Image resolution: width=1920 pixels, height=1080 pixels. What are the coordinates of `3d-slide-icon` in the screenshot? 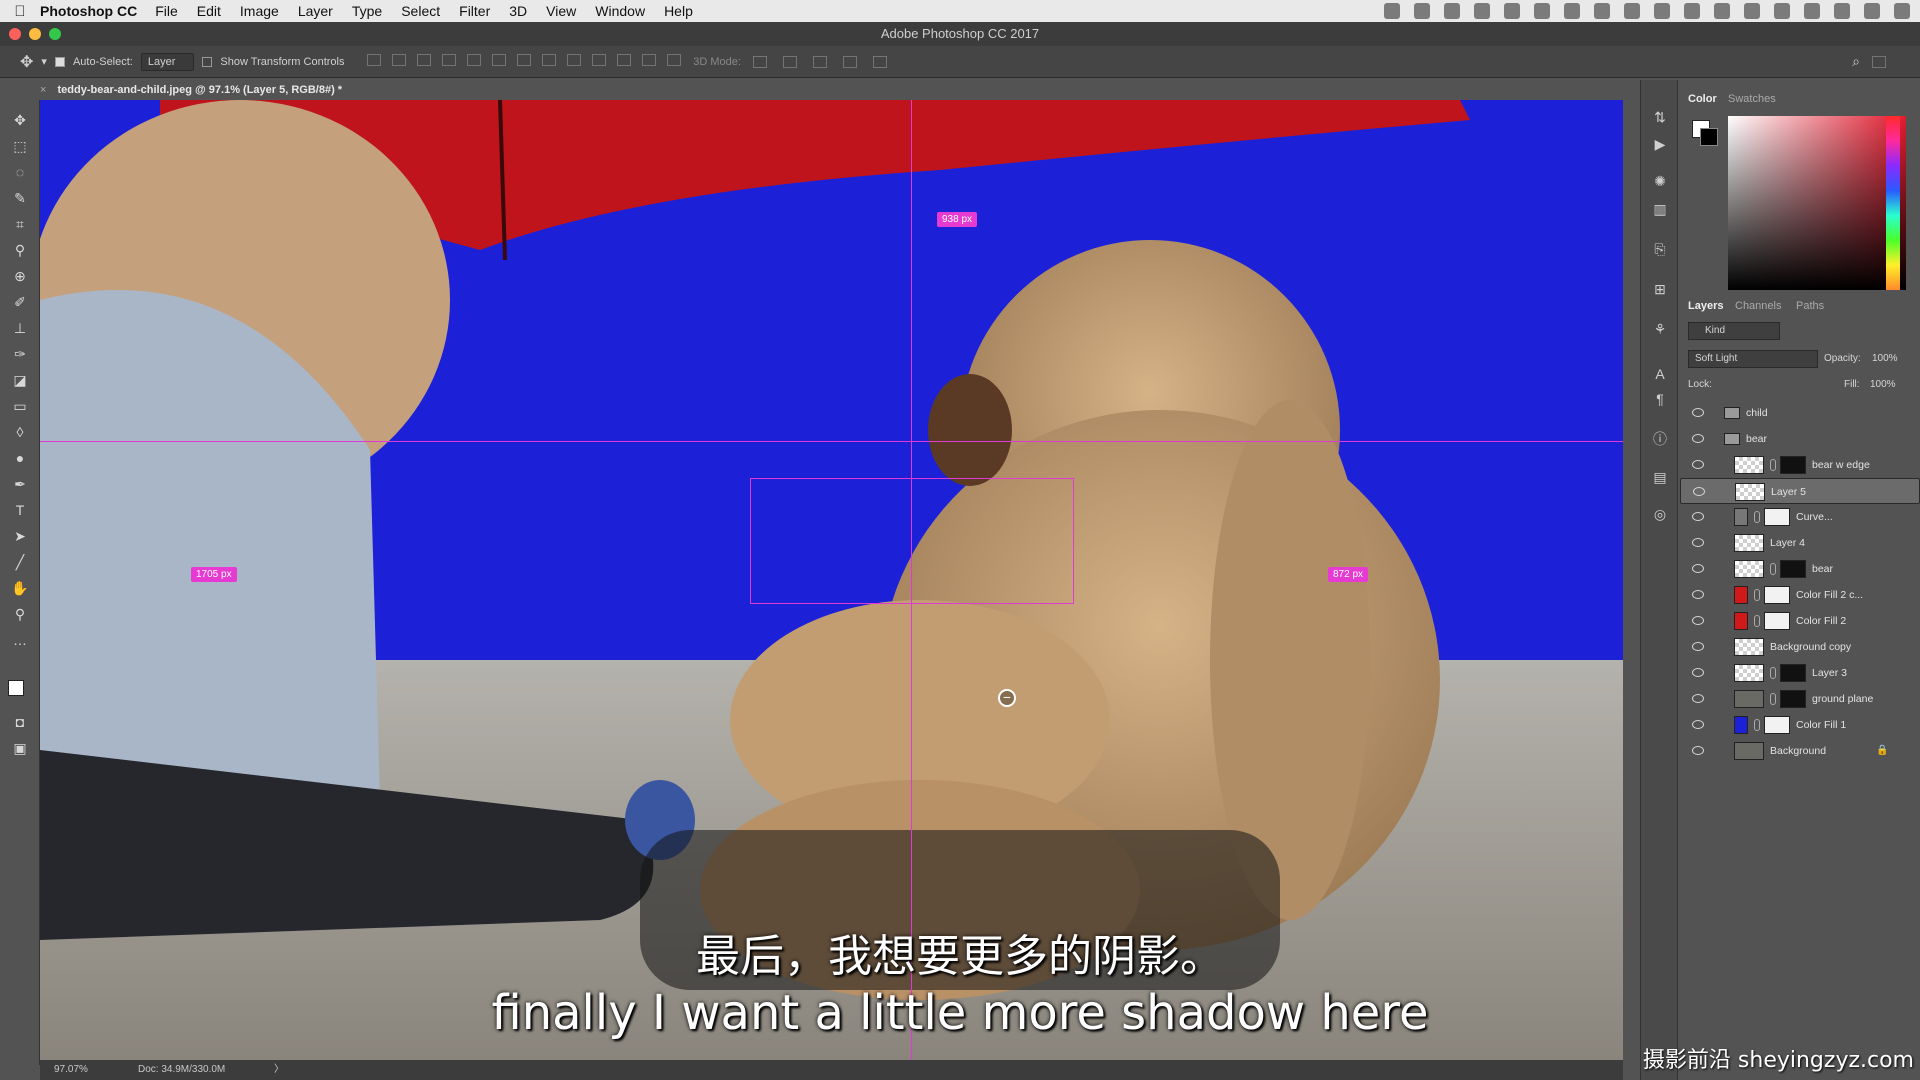 It's located at (849, 61).